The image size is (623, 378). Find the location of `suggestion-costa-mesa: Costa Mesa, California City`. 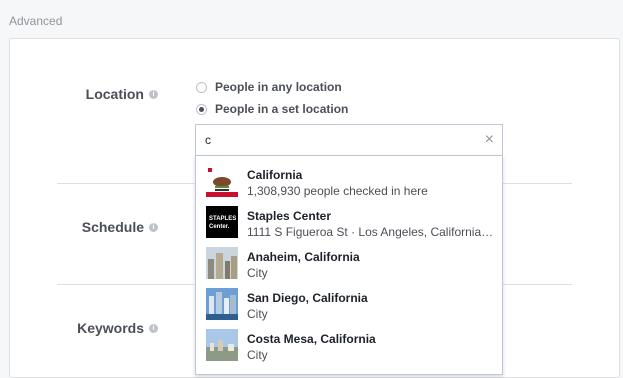

suggestion-costa-mesa: Costa Mesa, California City is located at coordinates (349, 341).